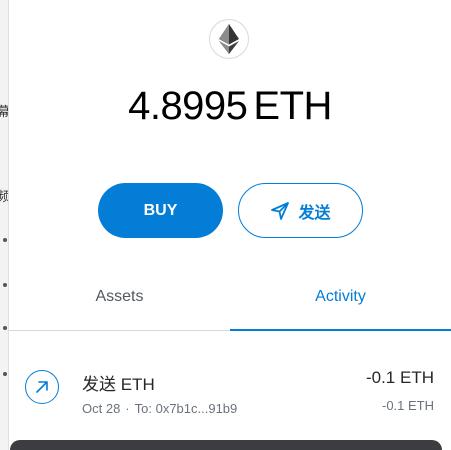 The height and width of the screenshot is (450, 451). I want to click on buy-button: BUY, so click(160, 210).